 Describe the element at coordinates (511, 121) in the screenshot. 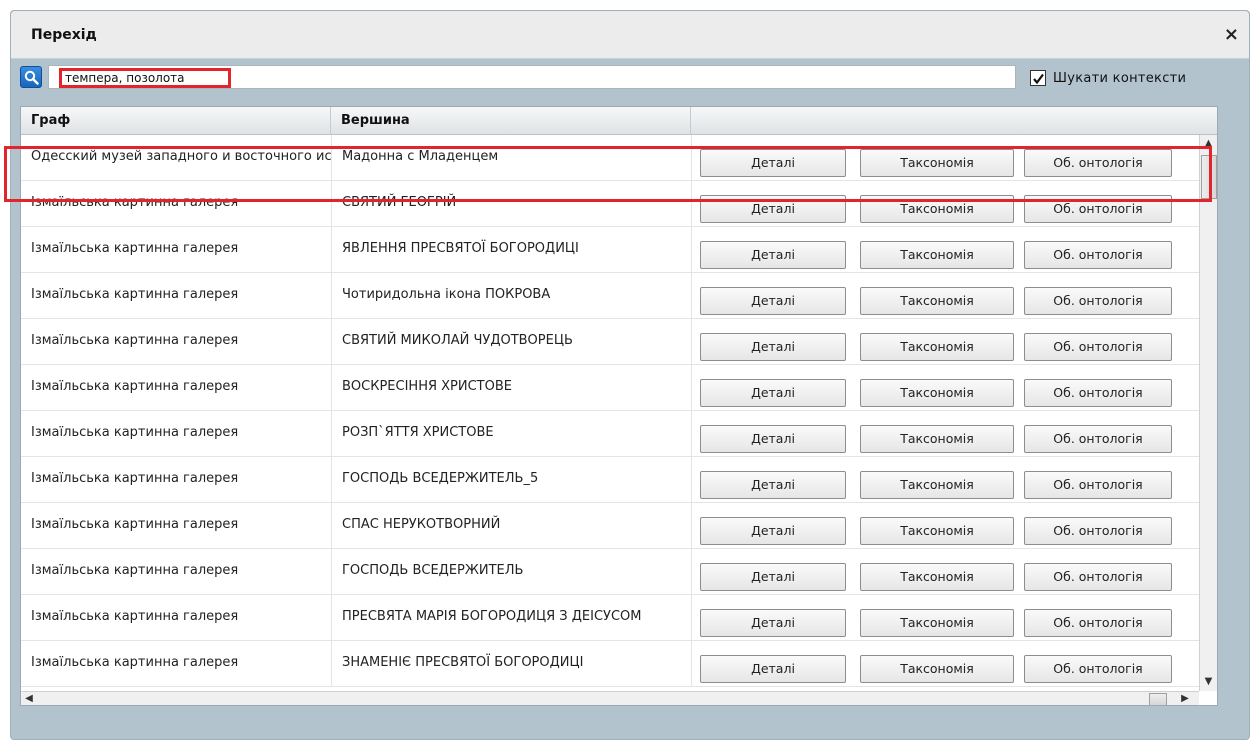

I see `column-header-vertex: Вершина` at that location.